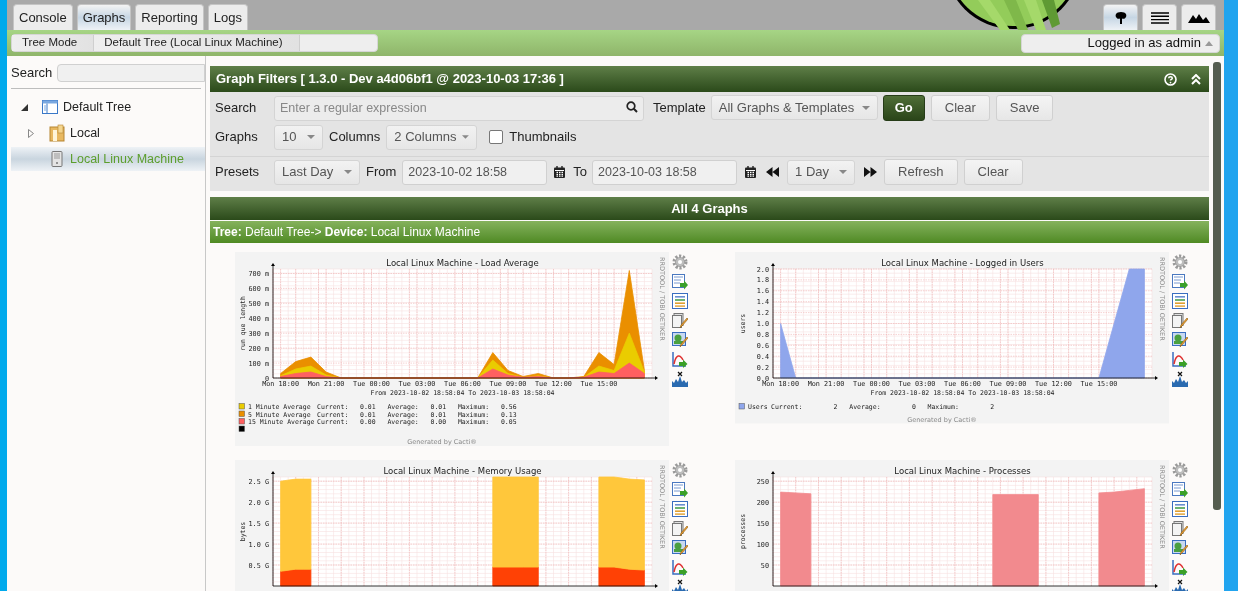 Image resolution: width=1238 pixels, height=591 pixels. I want to click on tree-item: Default Tree, so click(108, 107).